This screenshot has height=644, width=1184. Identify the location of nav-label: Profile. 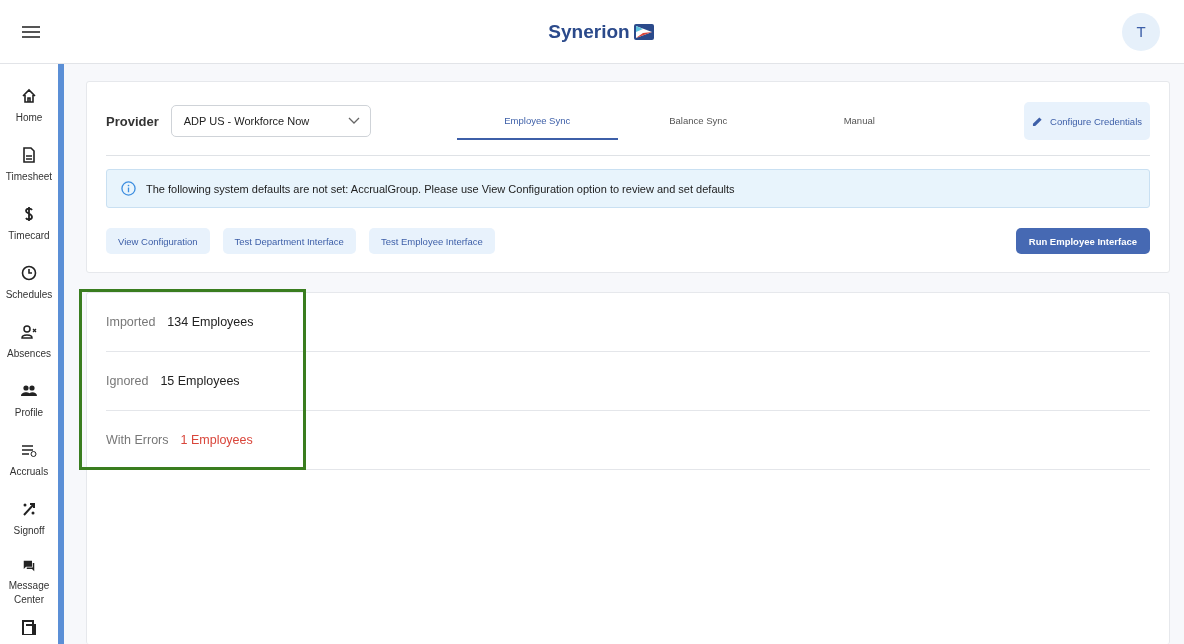
(29, 413).